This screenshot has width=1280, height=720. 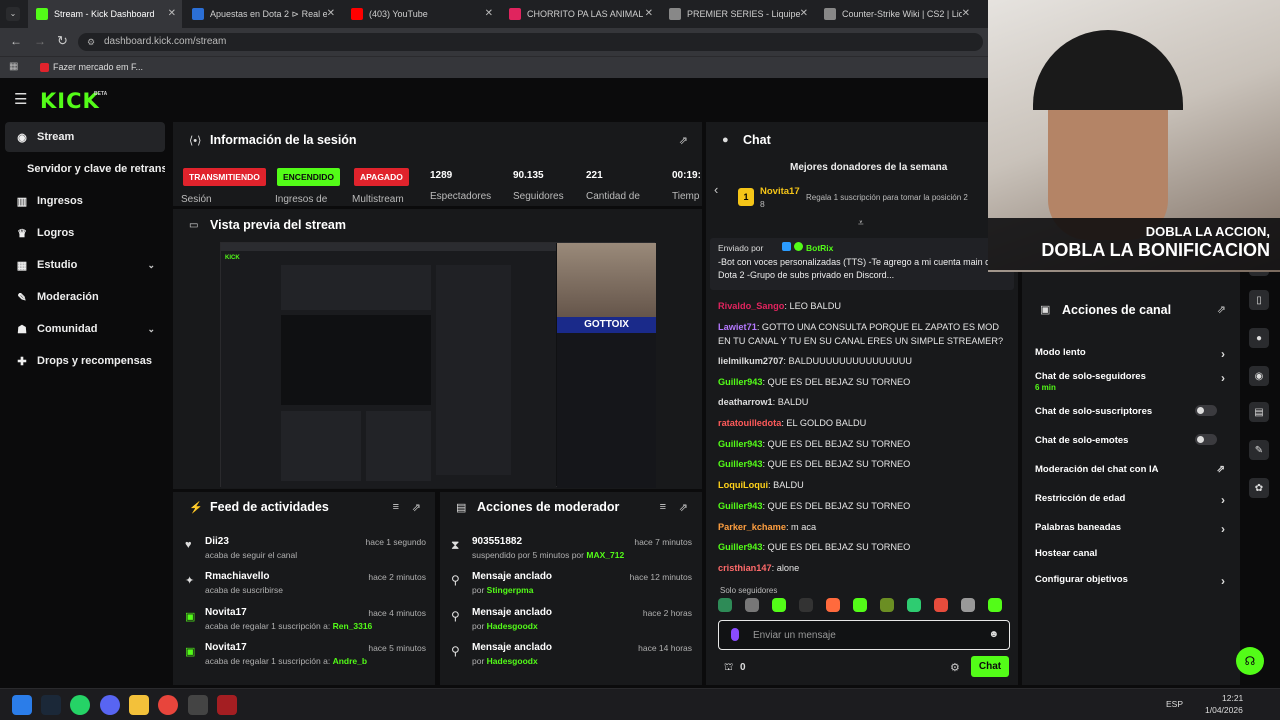 I want to click on wrench-icon: ✎, so click(x=1259, y=450).